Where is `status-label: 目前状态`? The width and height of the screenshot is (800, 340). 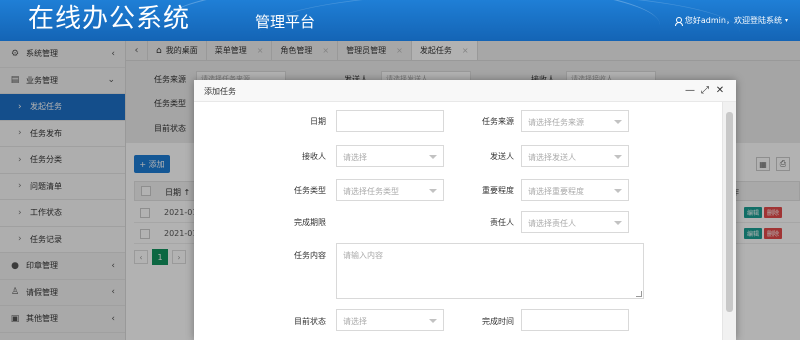
status-label: 目前状态 is located at coordinates (310, 321).